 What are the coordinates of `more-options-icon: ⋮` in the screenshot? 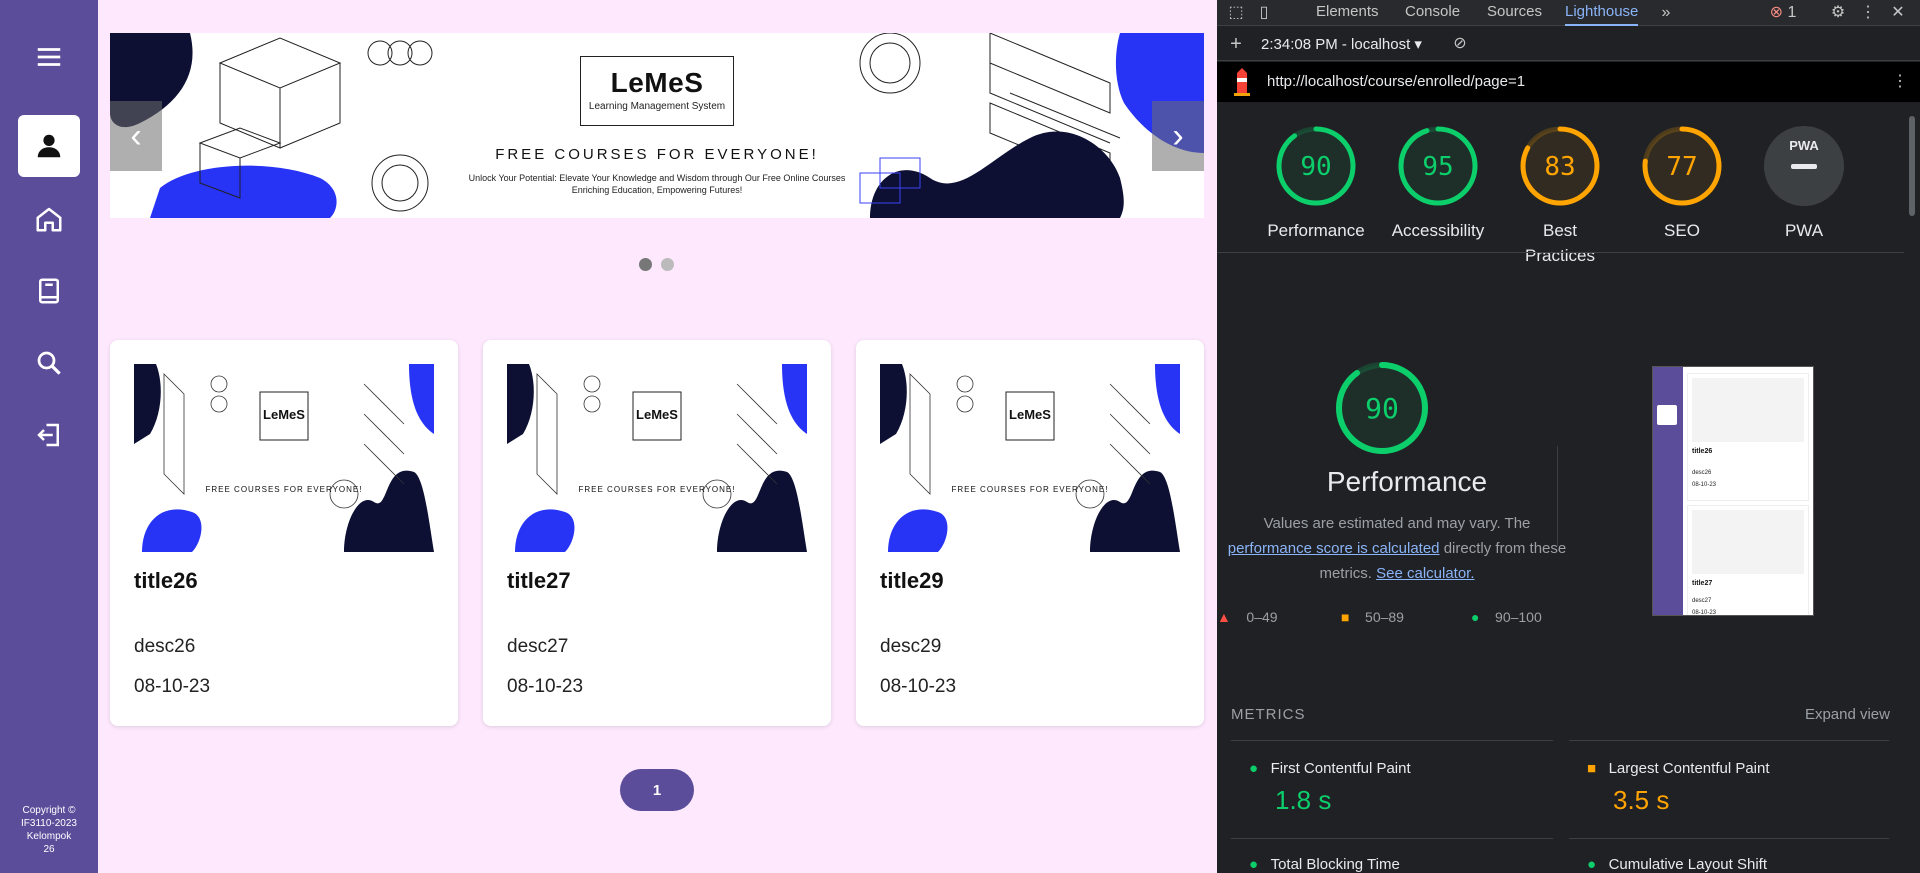 It's located at (1868, 13).